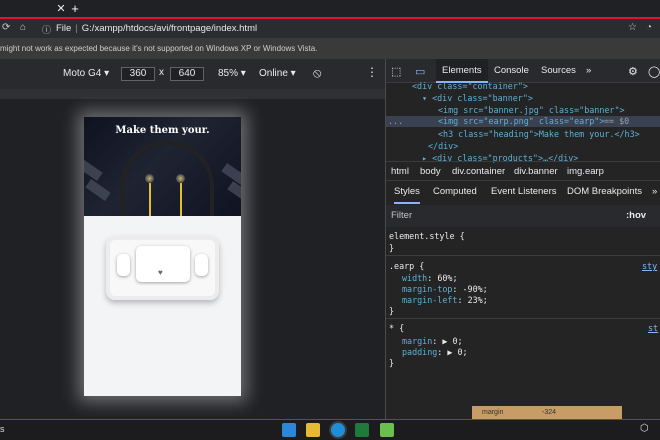  What do you see at coordinates (82, 73) in the screenshot?
I see `device-name: Moto G4` at bounding box center [82, 73].